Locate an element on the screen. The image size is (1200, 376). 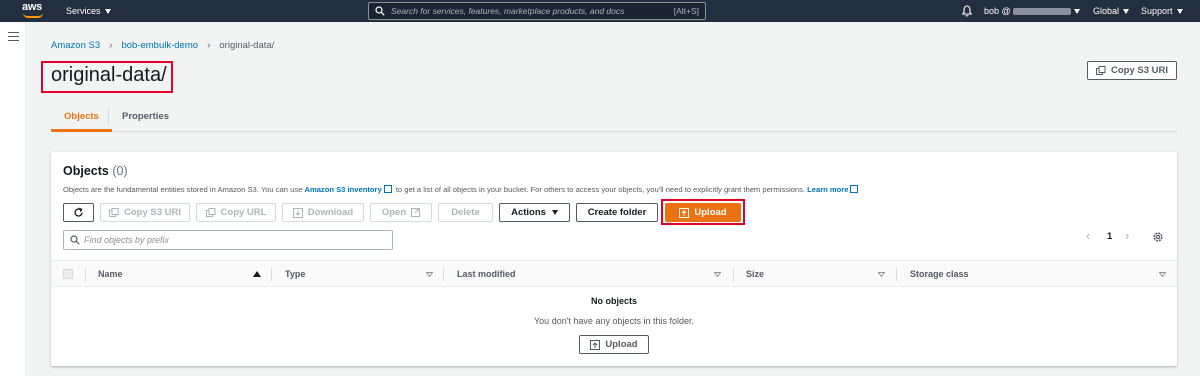
create-folder-label: Create folder is located at coordinates (617, 212).